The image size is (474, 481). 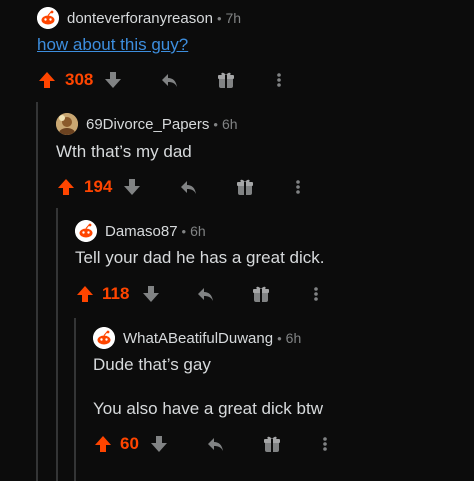 I want to click on comment-actions: 308, so click(x=255, y=80).